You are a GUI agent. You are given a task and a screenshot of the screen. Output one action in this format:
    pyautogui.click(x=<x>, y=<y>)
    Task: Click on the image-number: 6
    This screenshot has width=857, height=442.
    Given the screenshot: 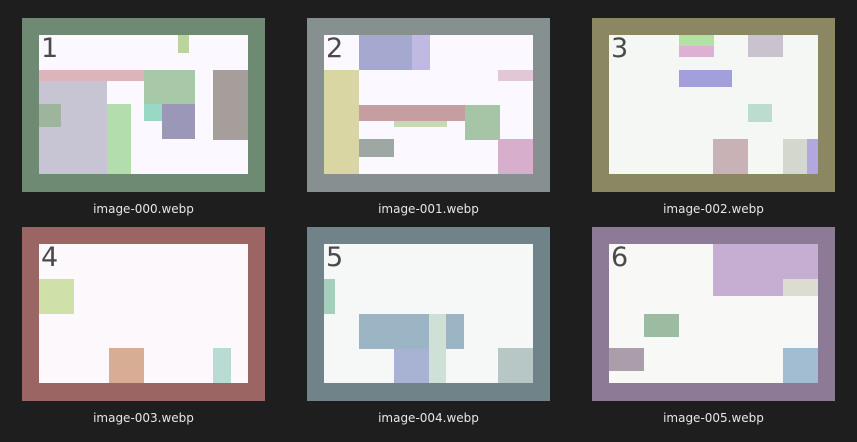 What is the action you would take?
    pyautogui.click(x=620, y=258)
    